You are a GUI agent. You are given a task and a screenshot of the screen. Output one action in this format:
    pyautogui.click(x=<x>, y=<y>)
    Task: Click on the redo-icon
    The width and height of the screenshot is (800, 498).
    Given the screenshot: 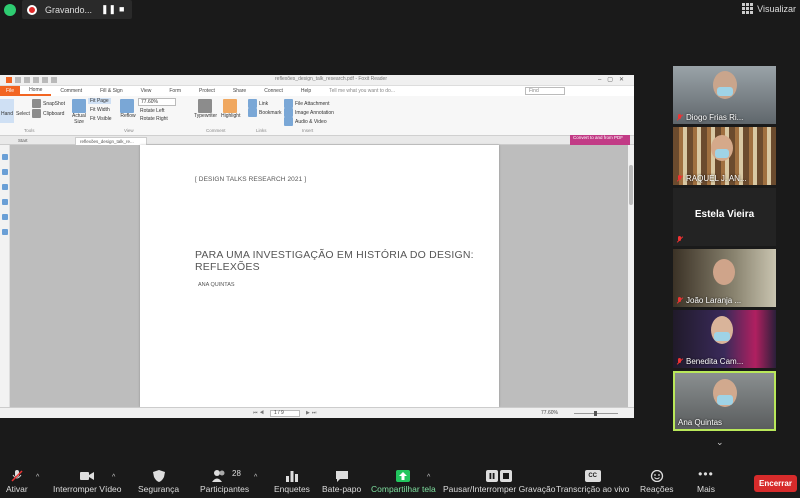 What is the action you would take?
    pyautogui.click(x=54, y=80)
    